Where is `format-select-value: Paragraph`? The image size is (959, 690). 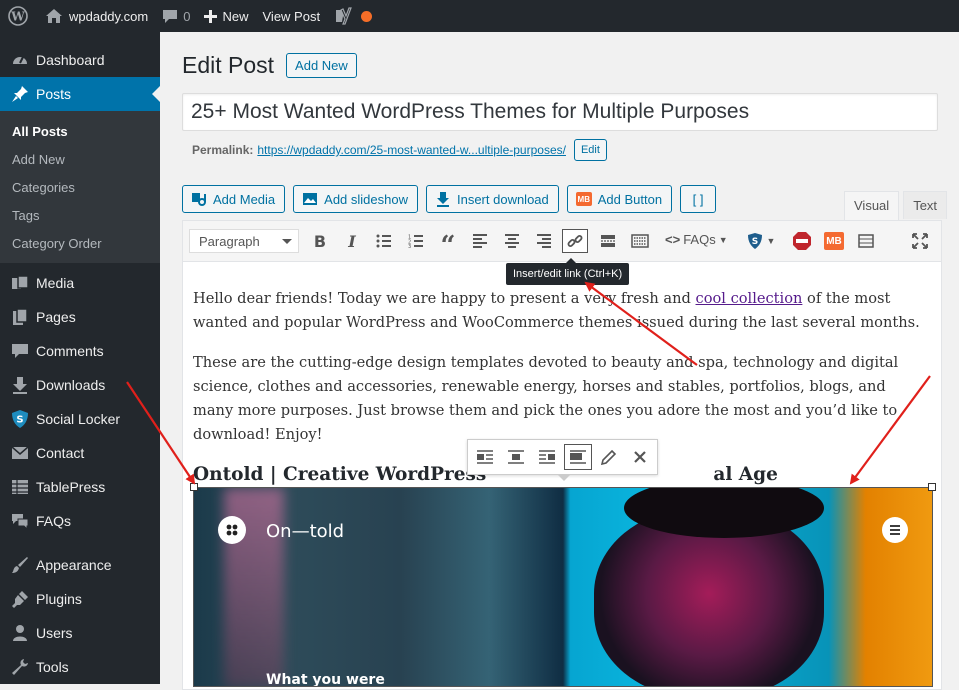
format-select-value: Paragraph is located at coordinates (229, 241).